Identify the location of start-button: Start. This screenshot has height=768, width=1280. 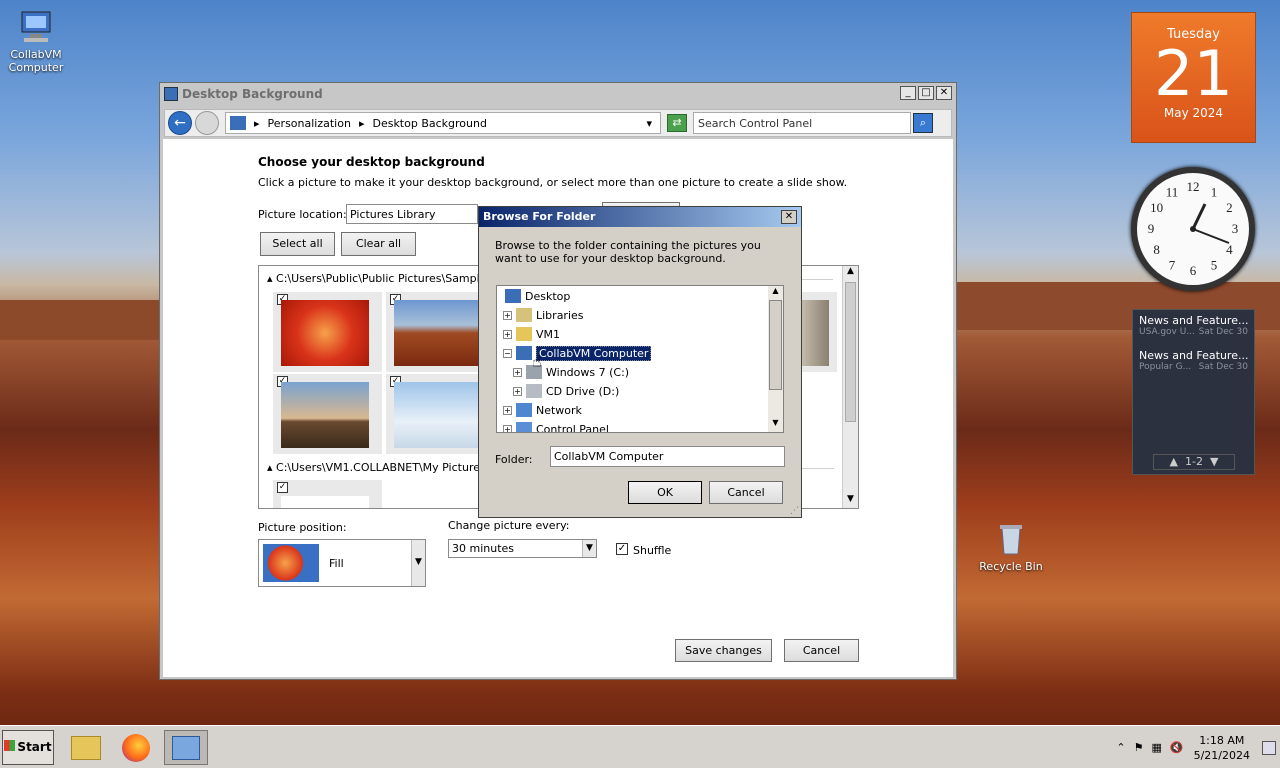
(28, 747).